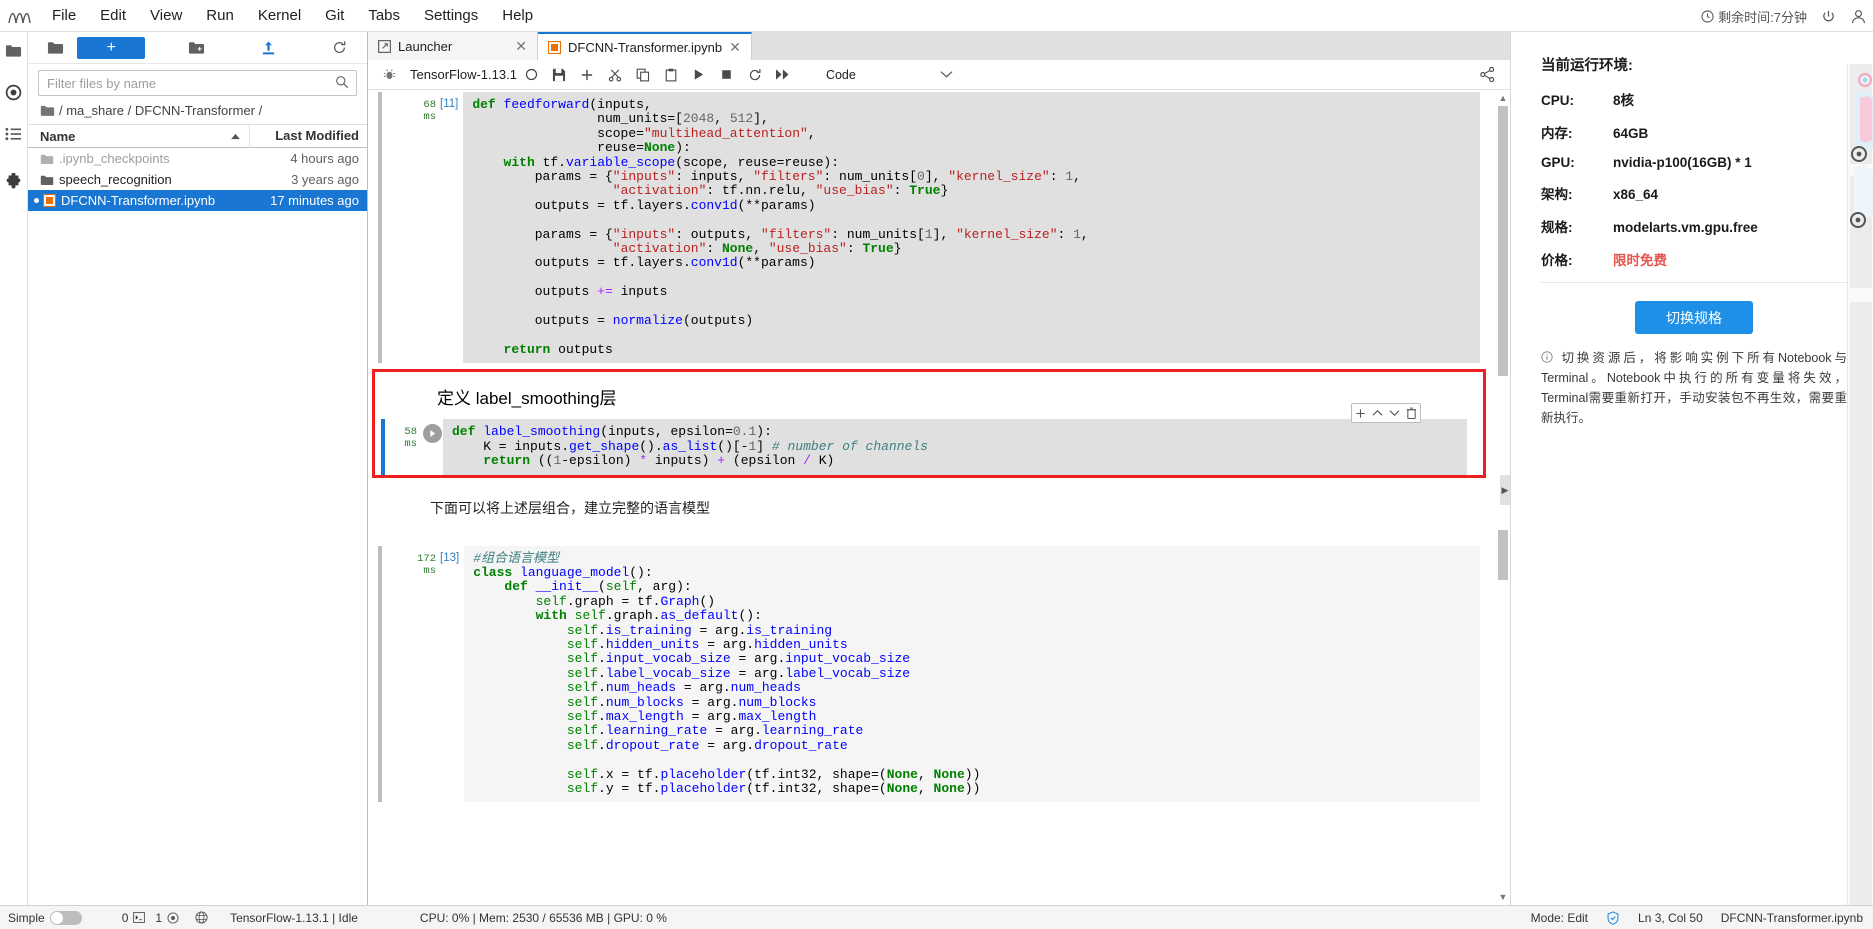 This screenshot has height=929, width=1873. What do you see at coordinates (1636, 194) in the screenshot?
I see `runtime-value: x86_64` at bounding box center [1636, 194].